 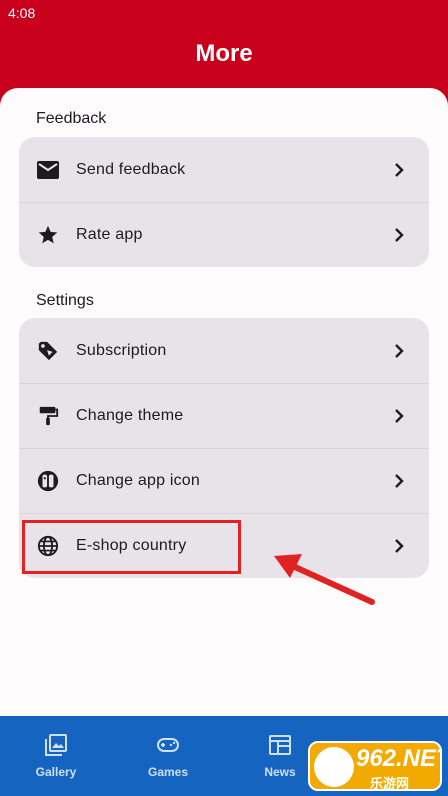 I want to click on send-feedback-label: Send feedback, so click(x=131, y=169).